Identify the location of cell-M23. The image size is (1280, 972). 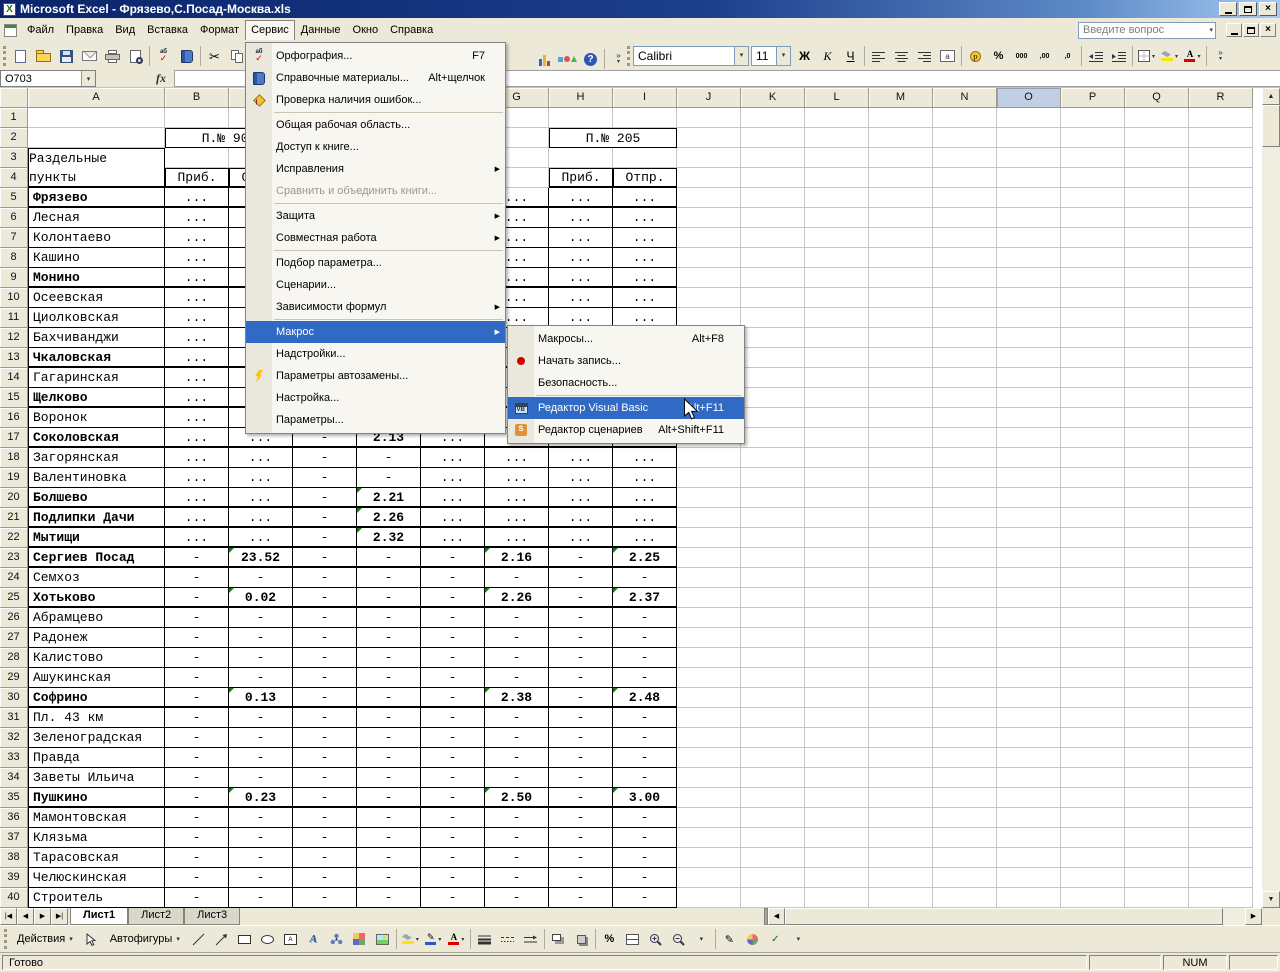
(901, 558).